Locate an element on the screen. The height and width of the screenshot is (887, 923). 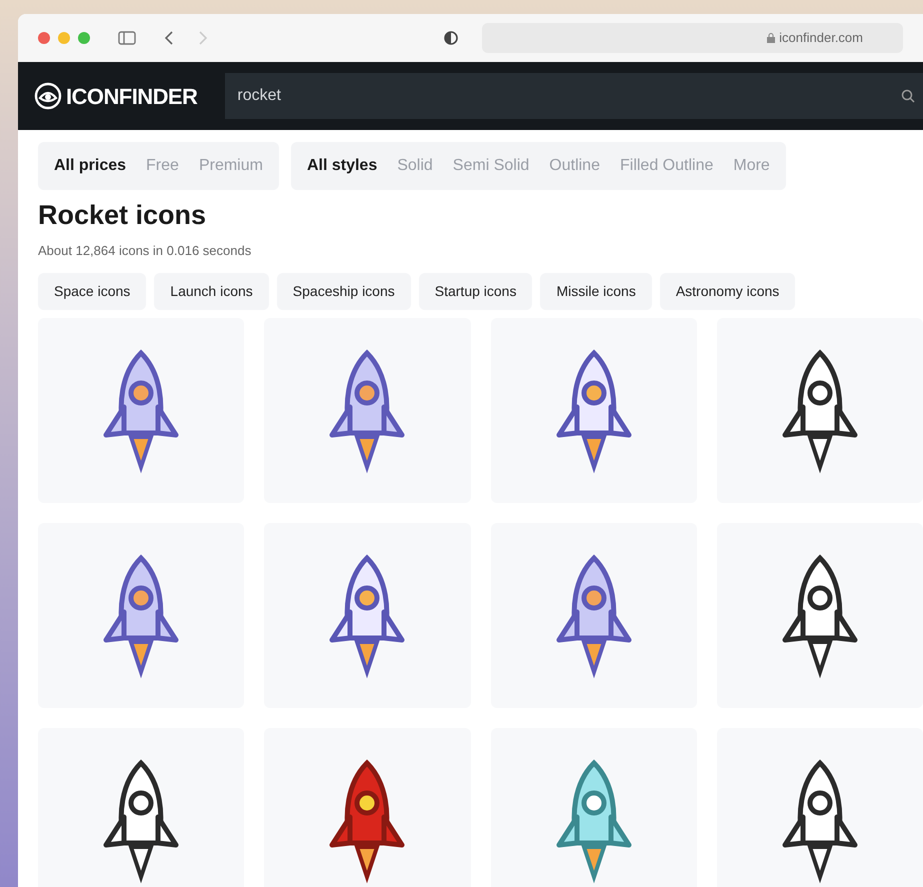
result-count: About 12,864 icons in 0.016 seconds is located at coordinates (144, 251).